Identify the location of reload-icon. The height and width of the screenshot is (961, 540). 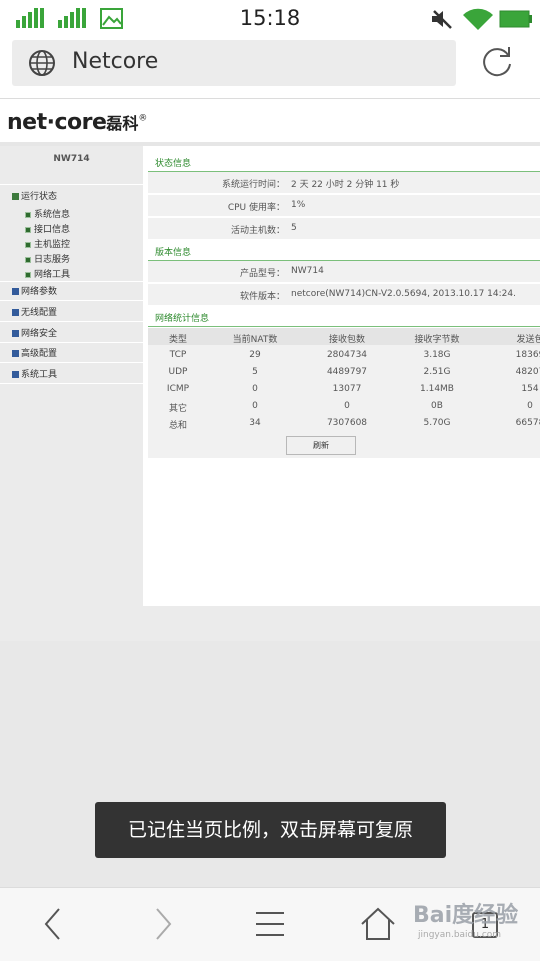
(497, 62).